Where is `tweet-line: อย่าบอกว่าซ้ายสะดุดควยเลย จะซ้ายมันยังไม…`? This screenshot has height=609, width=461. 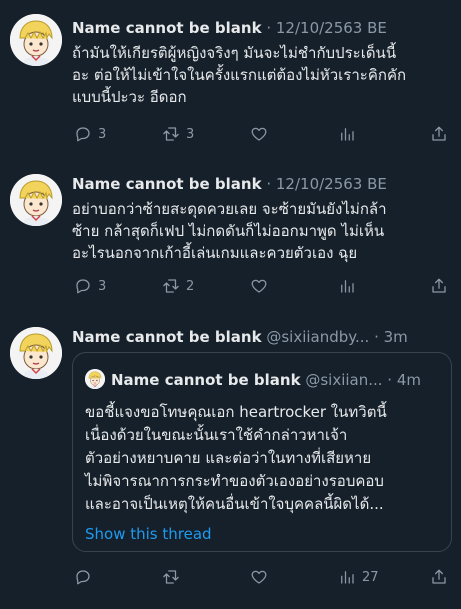 tweet-line: อย่าบอกว่าซ้ายสะดุดควยเลย จะซ้ายมันยังไม… is located at coordinates (229, 209).